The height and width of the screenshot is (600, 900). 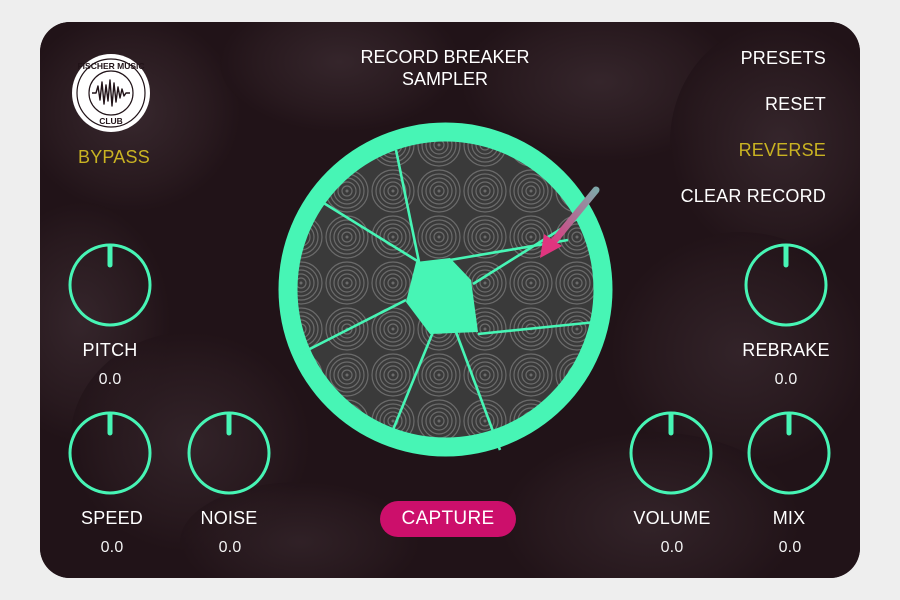 I want to click on pitch-label: PITCH, so click(x=110, y=350).